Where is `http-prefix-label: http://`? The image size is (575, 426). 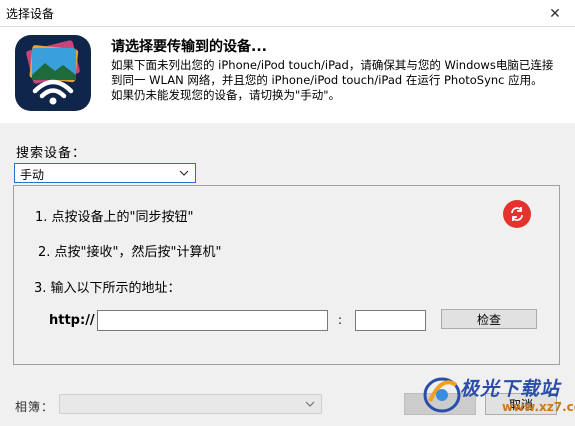
http-prefix-label: http:// is located at coordinates (72, 320).